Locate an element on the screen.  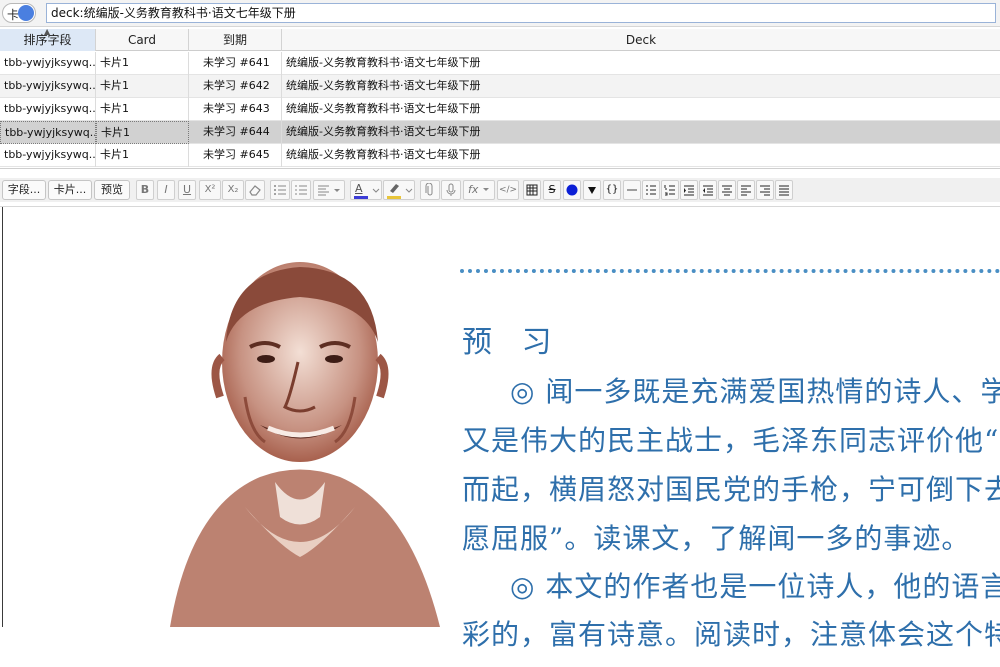
color-circle-icon is located at coordinates (572, 190).